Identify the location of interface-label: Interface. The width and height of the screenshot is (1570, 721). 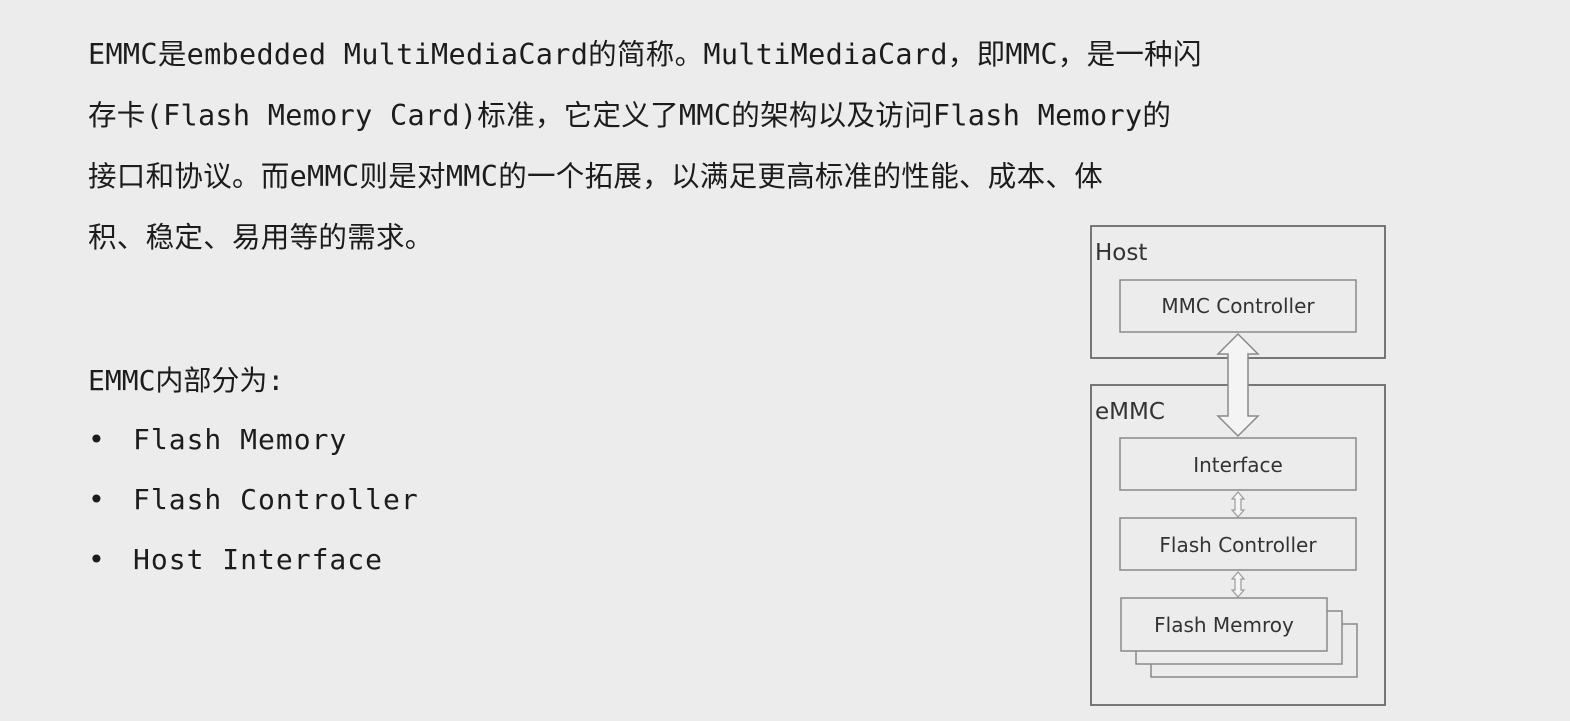
(1238, 465).